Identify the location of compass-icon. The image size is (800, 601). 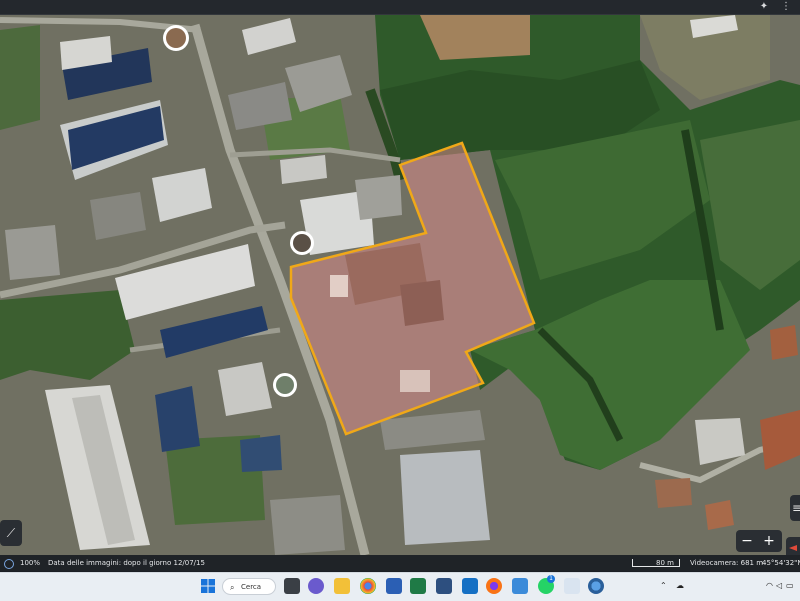
(793, 546).